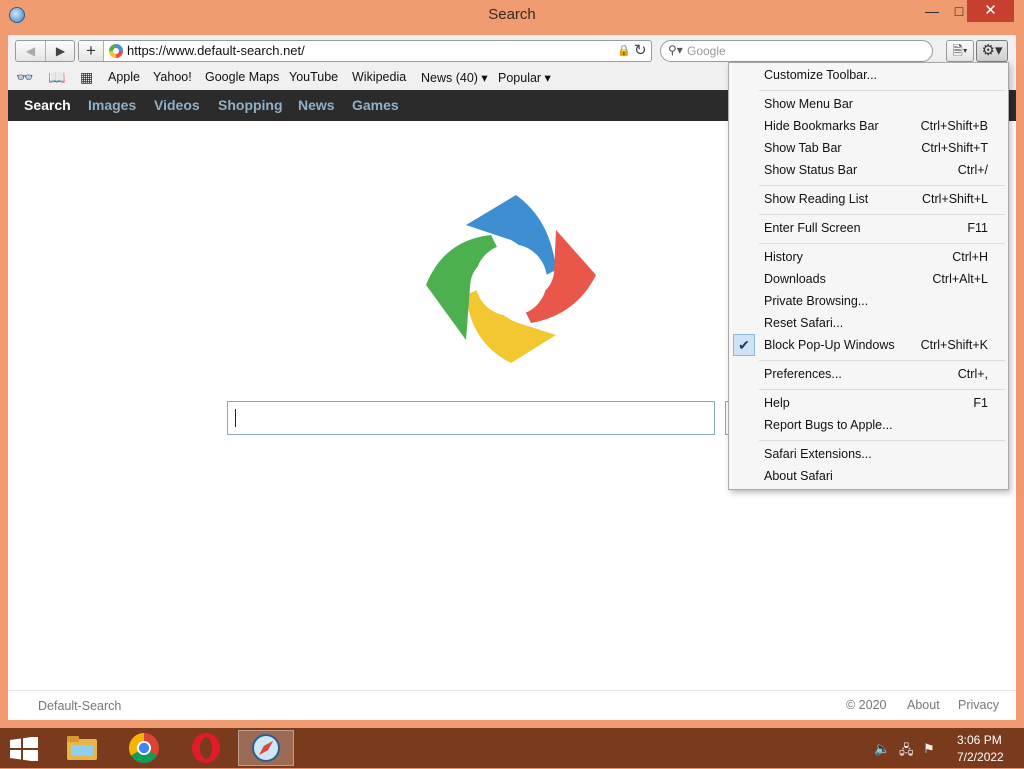 This screenshot has height=769, width=1024. I want to click on url-text: https://www.default-search.net/, so click(216, 50).